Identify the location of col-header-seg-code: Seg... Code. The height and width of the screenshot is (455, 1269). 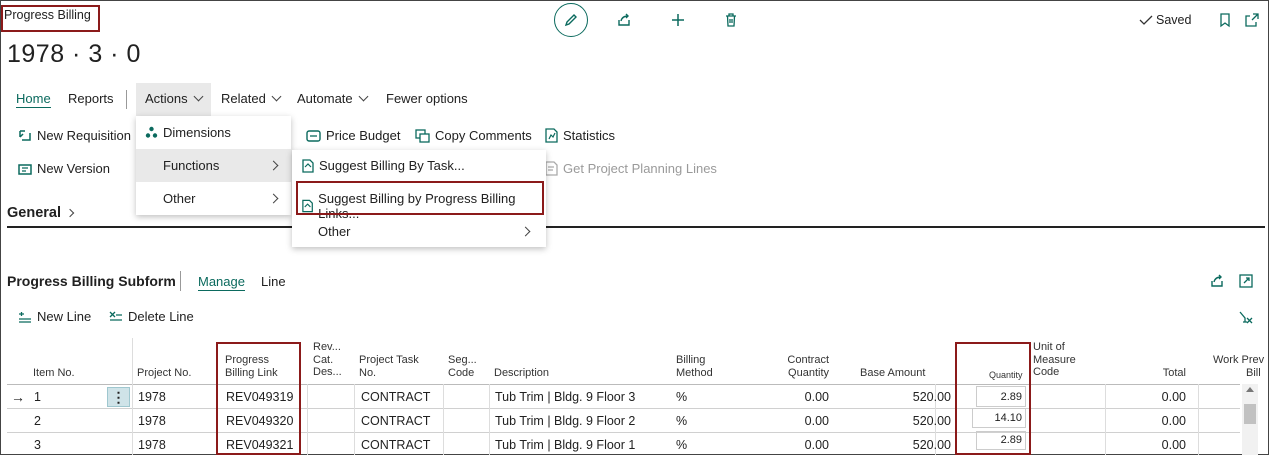
(462, 366).